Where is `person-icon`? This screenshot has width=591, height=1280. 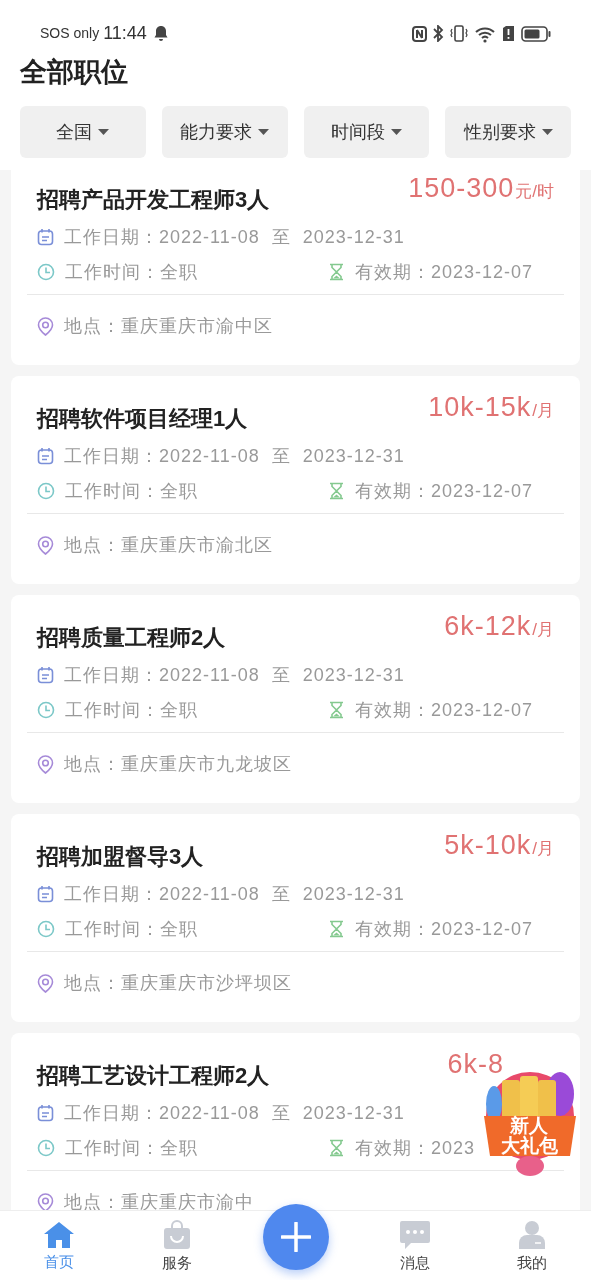 person-icon is located at coordinates (532, 1235).